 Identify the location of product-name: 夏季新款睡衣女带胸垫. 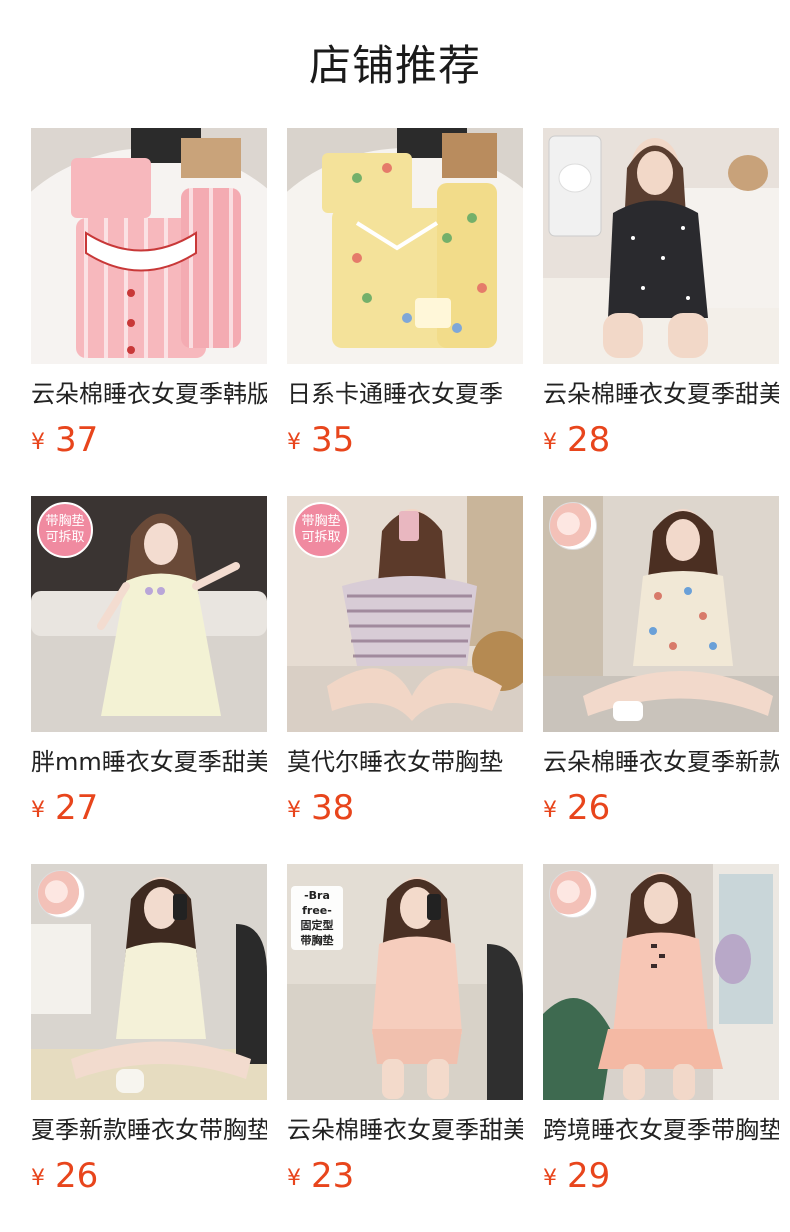
(149, 1130).